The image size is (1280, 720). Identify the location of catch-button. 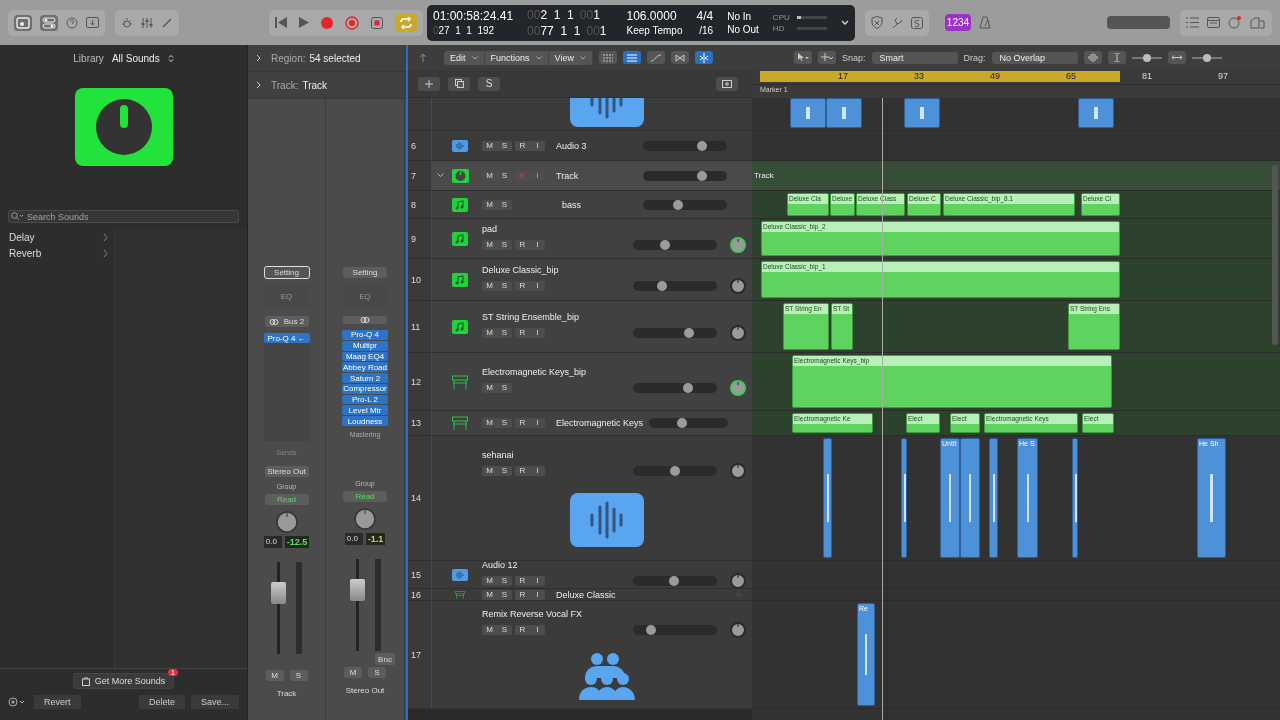
(703, 57).